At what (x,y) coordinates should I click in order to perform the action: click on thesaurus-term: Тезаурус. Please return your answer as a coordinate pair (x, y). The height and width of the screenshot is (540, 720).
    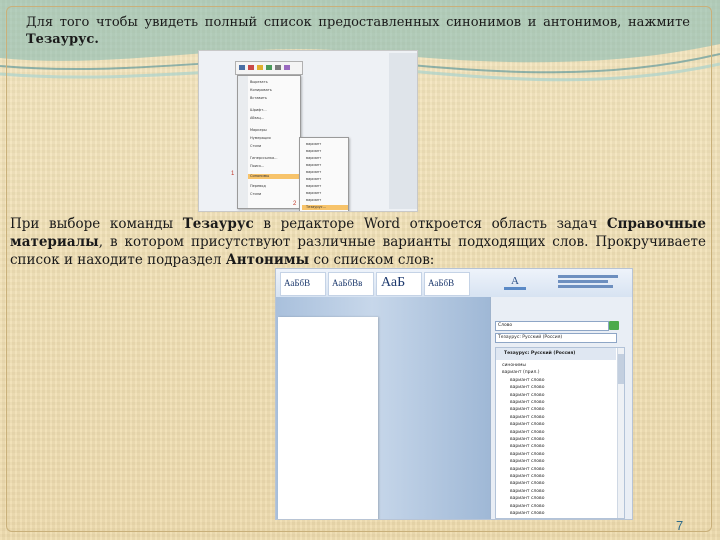
    Looking at the image, I should click on (218, 224).